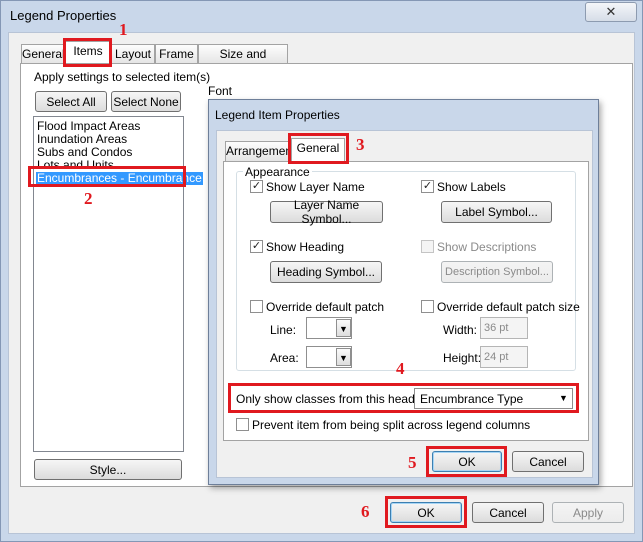 This screenshot has height=542, width=643. Describe the element at coordinates (427, 186) in the screenshot. I see `show-labels-checkbox: ✓` at that location.